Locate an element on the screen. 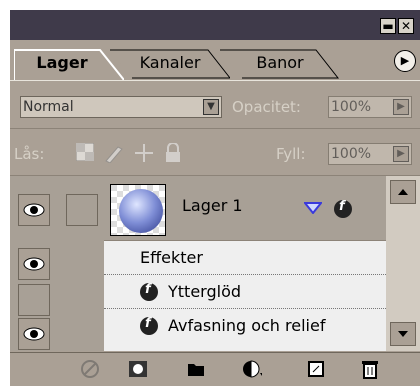 This screenshot has height=386, width=420. tab-banor: Banor is located at coordinates (280, 62).